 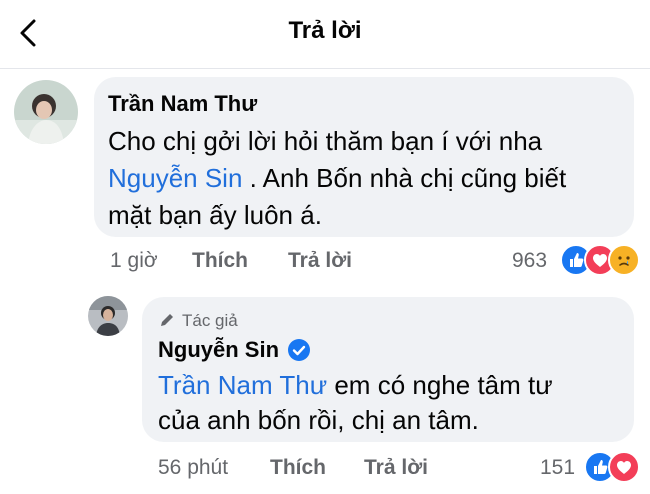 I want to click on comment-author-name: Trần Nam Thư, so click(x=182, y=104).